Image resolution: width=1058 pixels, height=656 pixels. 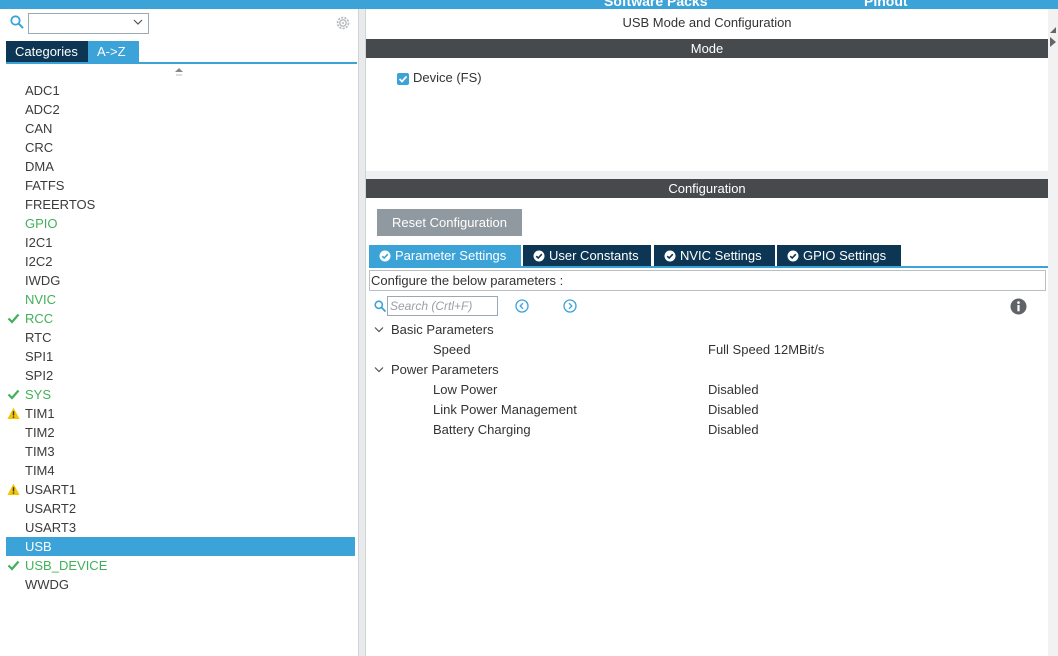 What do you see at coordinates (41, 223) in the screenshot?
I see `peripheral-item-label: GPIO` at bounding box center [41, 223].